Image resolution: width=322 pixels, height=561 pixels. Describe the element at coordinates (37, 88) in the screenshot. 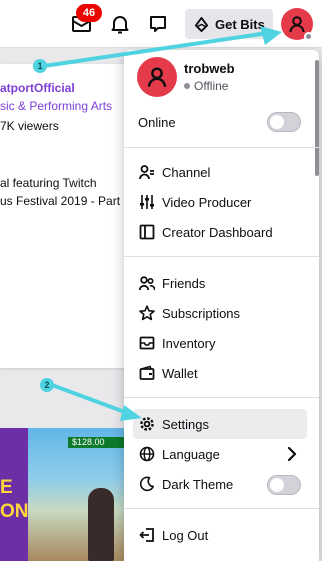

I see `channel-name-link: atportOfficial` at that location.